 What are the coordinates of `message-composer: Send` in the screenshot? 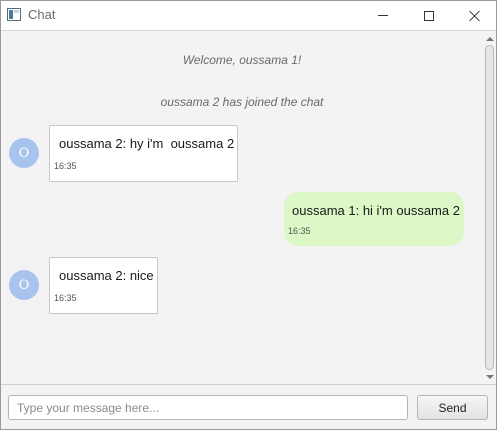 It's located at (248, 407).